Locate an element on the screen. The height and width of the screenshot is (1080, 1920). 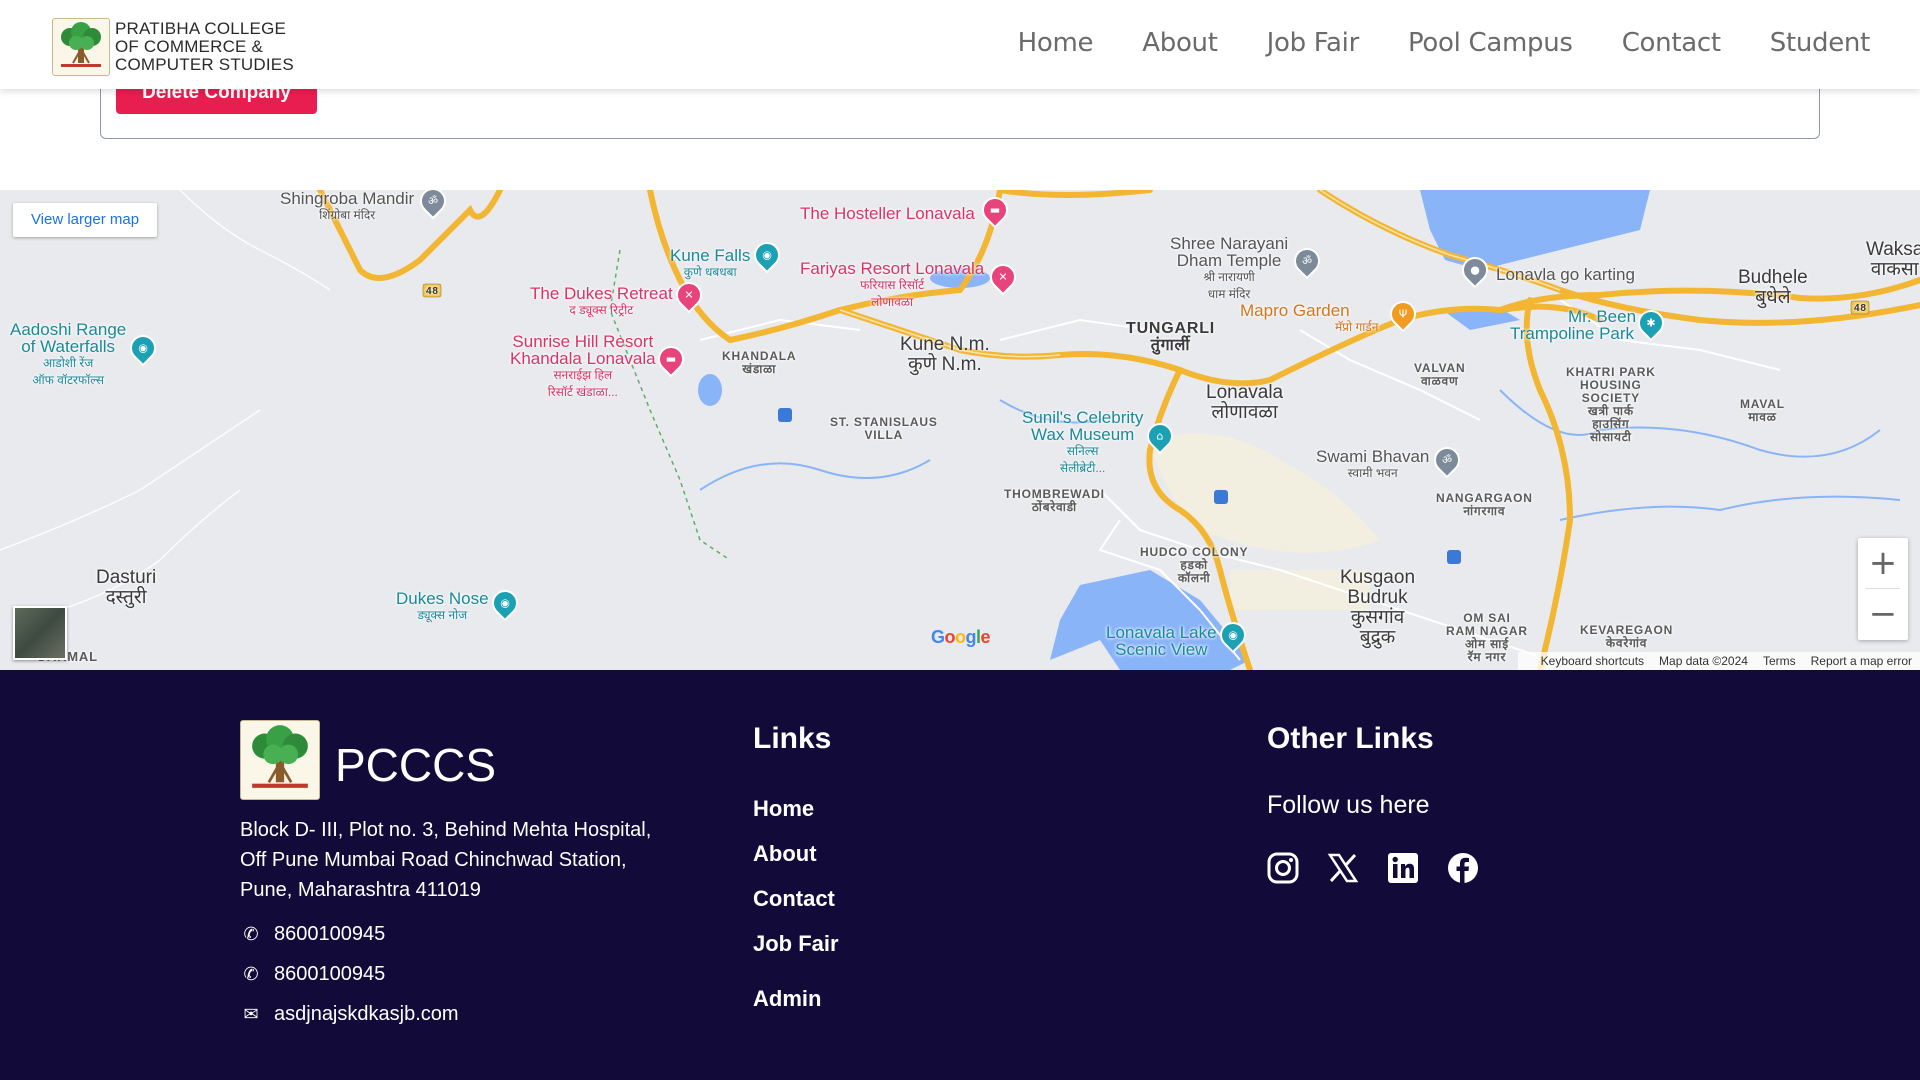
label-local: नांगरगाव is located at coordinates (1484, 511).